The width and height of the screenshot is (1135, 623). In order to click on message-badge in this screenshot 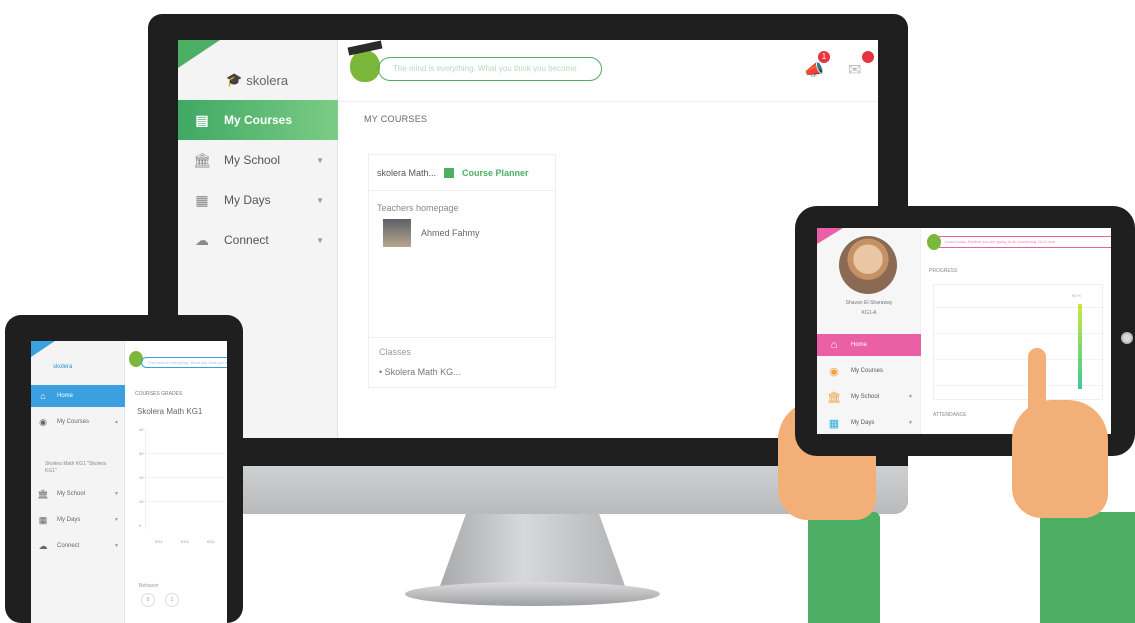, I will do `click(868, 57)`.